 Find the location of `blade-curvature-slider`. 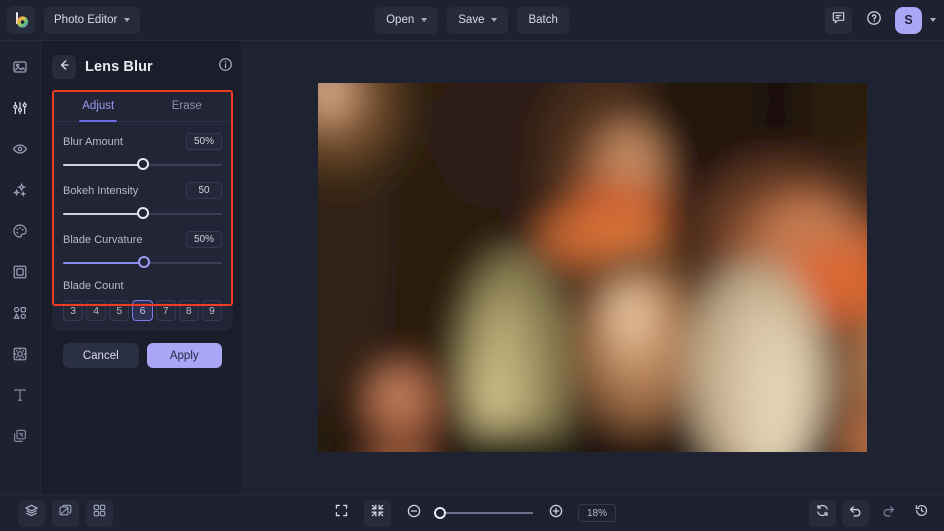

blade-curvature-slider is located at coordinates (142, 262).